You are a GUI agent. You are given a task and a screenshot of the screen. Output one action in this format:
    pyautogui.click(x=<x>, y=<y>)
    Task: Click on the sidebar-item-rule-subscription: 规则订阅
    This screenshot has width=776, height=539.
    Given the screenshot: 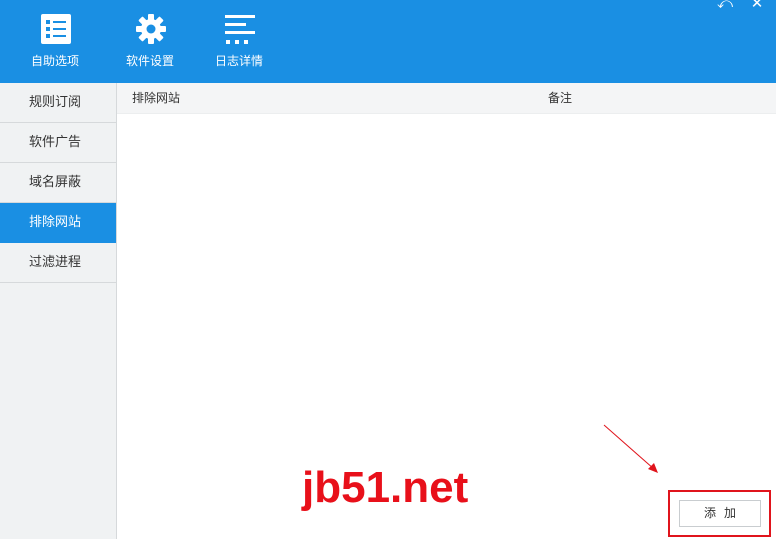 What is the action you would take?
    pyautogui.click(x=58, y=103)
    